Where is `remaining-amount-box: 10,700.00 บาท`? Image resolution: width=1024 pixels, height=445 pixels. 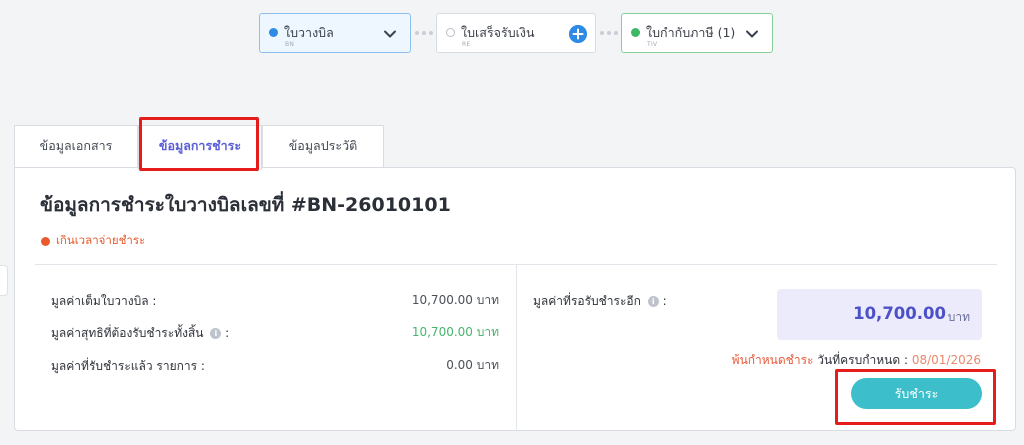
remaining-amount-box: 10,700.00 บาท is located at coordinates (879, 314).